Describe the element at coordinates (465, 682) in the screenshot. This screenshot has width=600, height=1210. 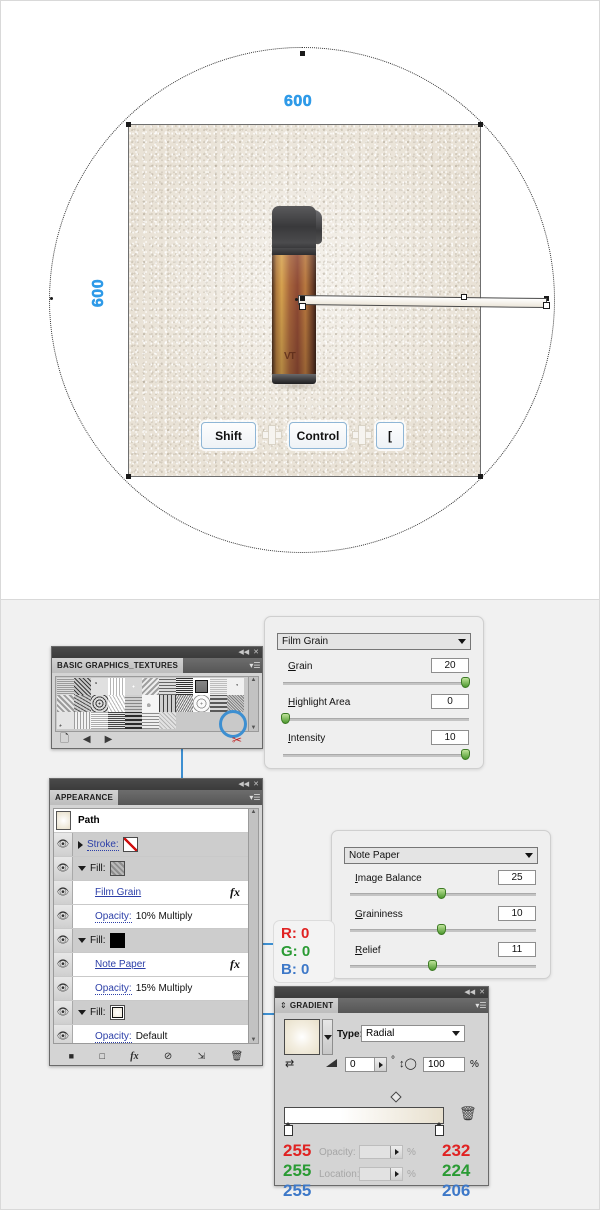
I see `grain-slider-thumb` at that location.